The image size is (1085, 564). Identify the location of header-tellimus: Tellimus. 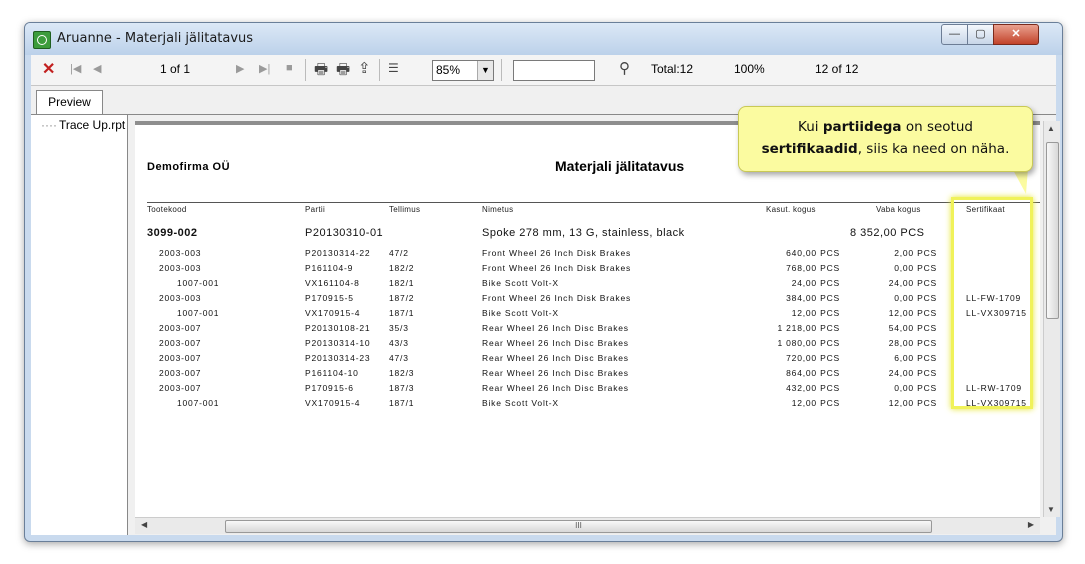
(405, 209).